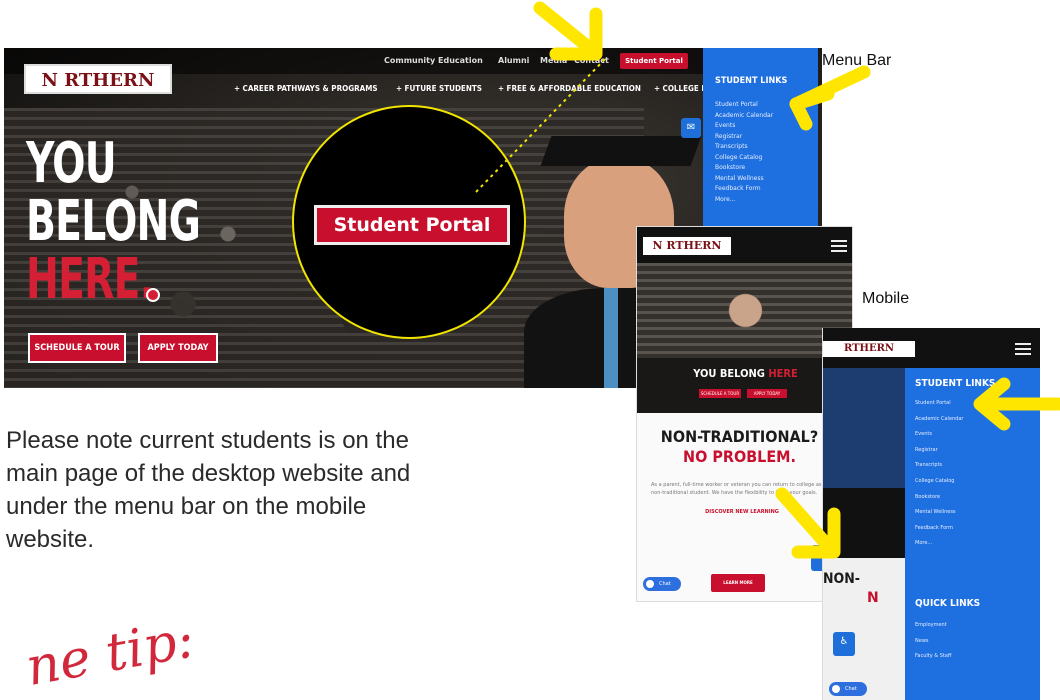 The image size is (1060, 700). Describe the element at coordinates (541, 125) in the screenshot. I see `magnifier-connector-line` at that location.